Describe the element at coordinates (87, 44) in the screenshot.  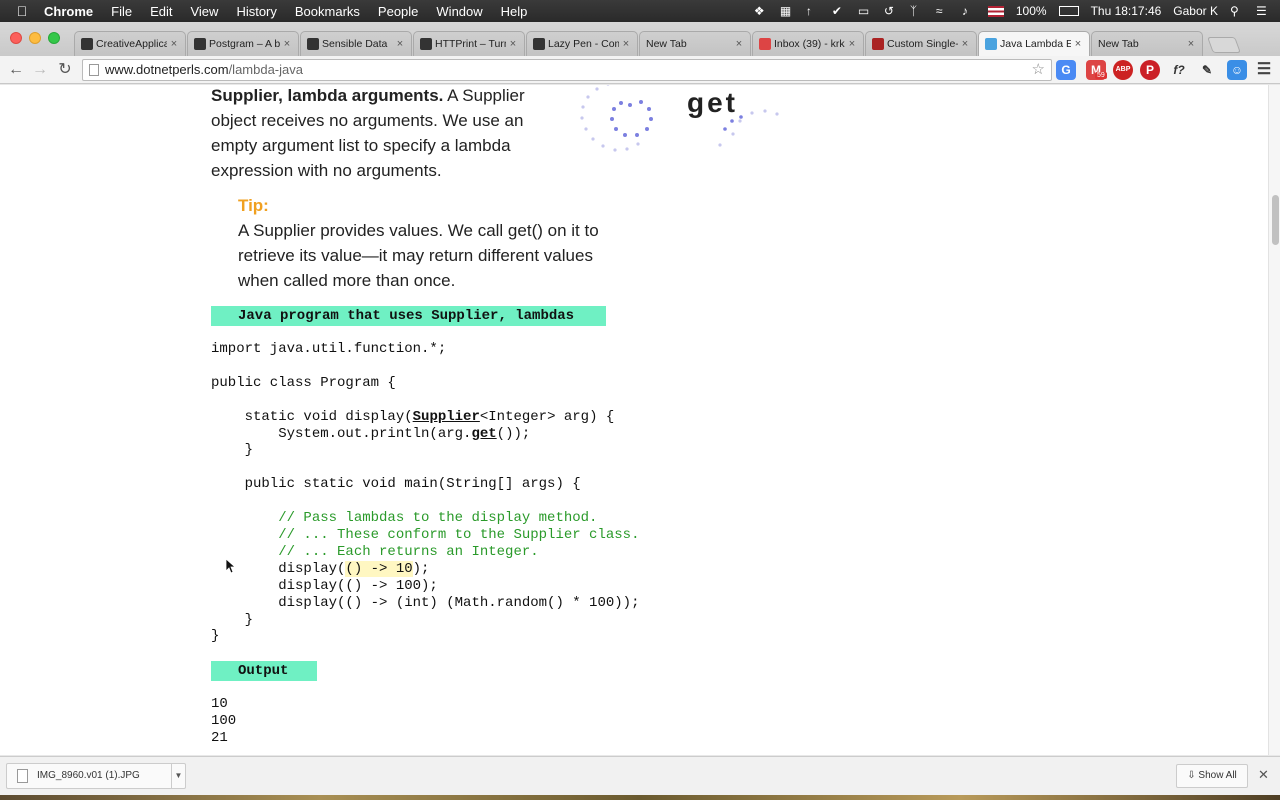
I see `creativeapplications-icon` at that location.